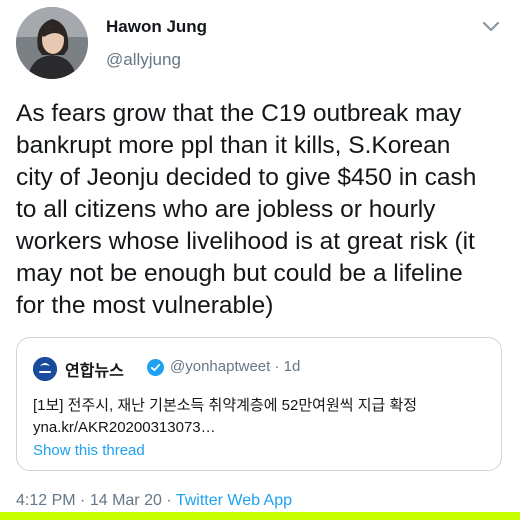 This screenshot has height=520, width=520. Describe the element at coordinates (156, 27) in the screenshot. I see `author-name: Hawon Jung` at that location.